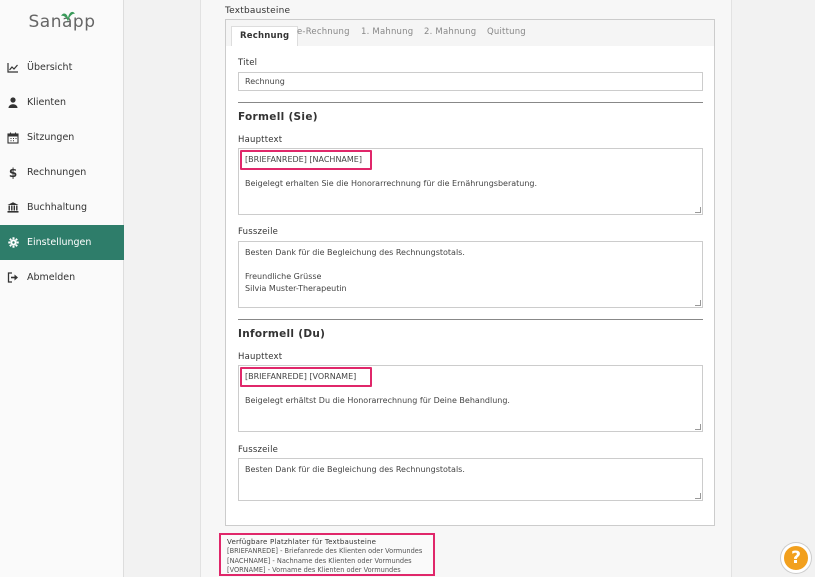  I want to click on tab-1-mahnung: 1. Mahnung, so click(387, 32).